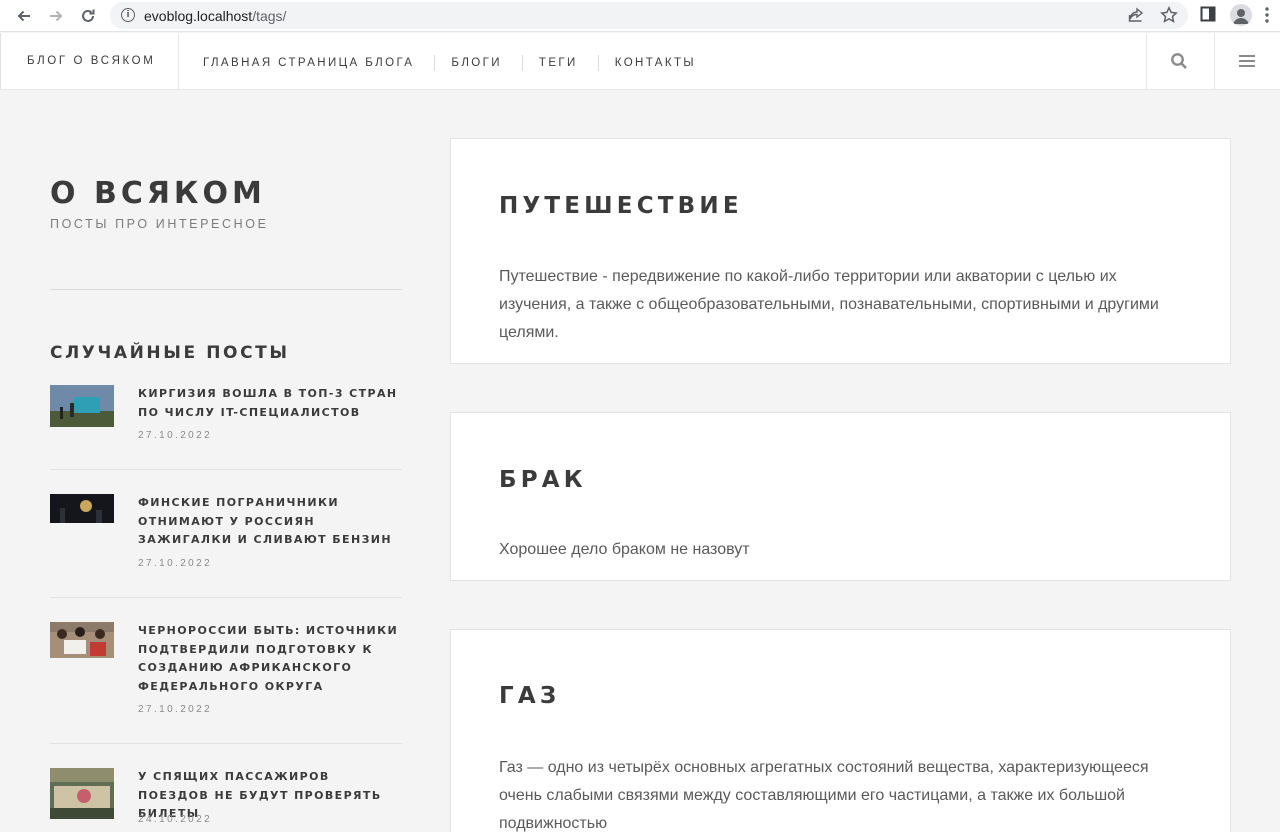 The image size is (1280, 832). What do you see at coordinates (1208, 16) in the screenshot?
I see `side-panel-icon` at bounding box center [1208, 16].